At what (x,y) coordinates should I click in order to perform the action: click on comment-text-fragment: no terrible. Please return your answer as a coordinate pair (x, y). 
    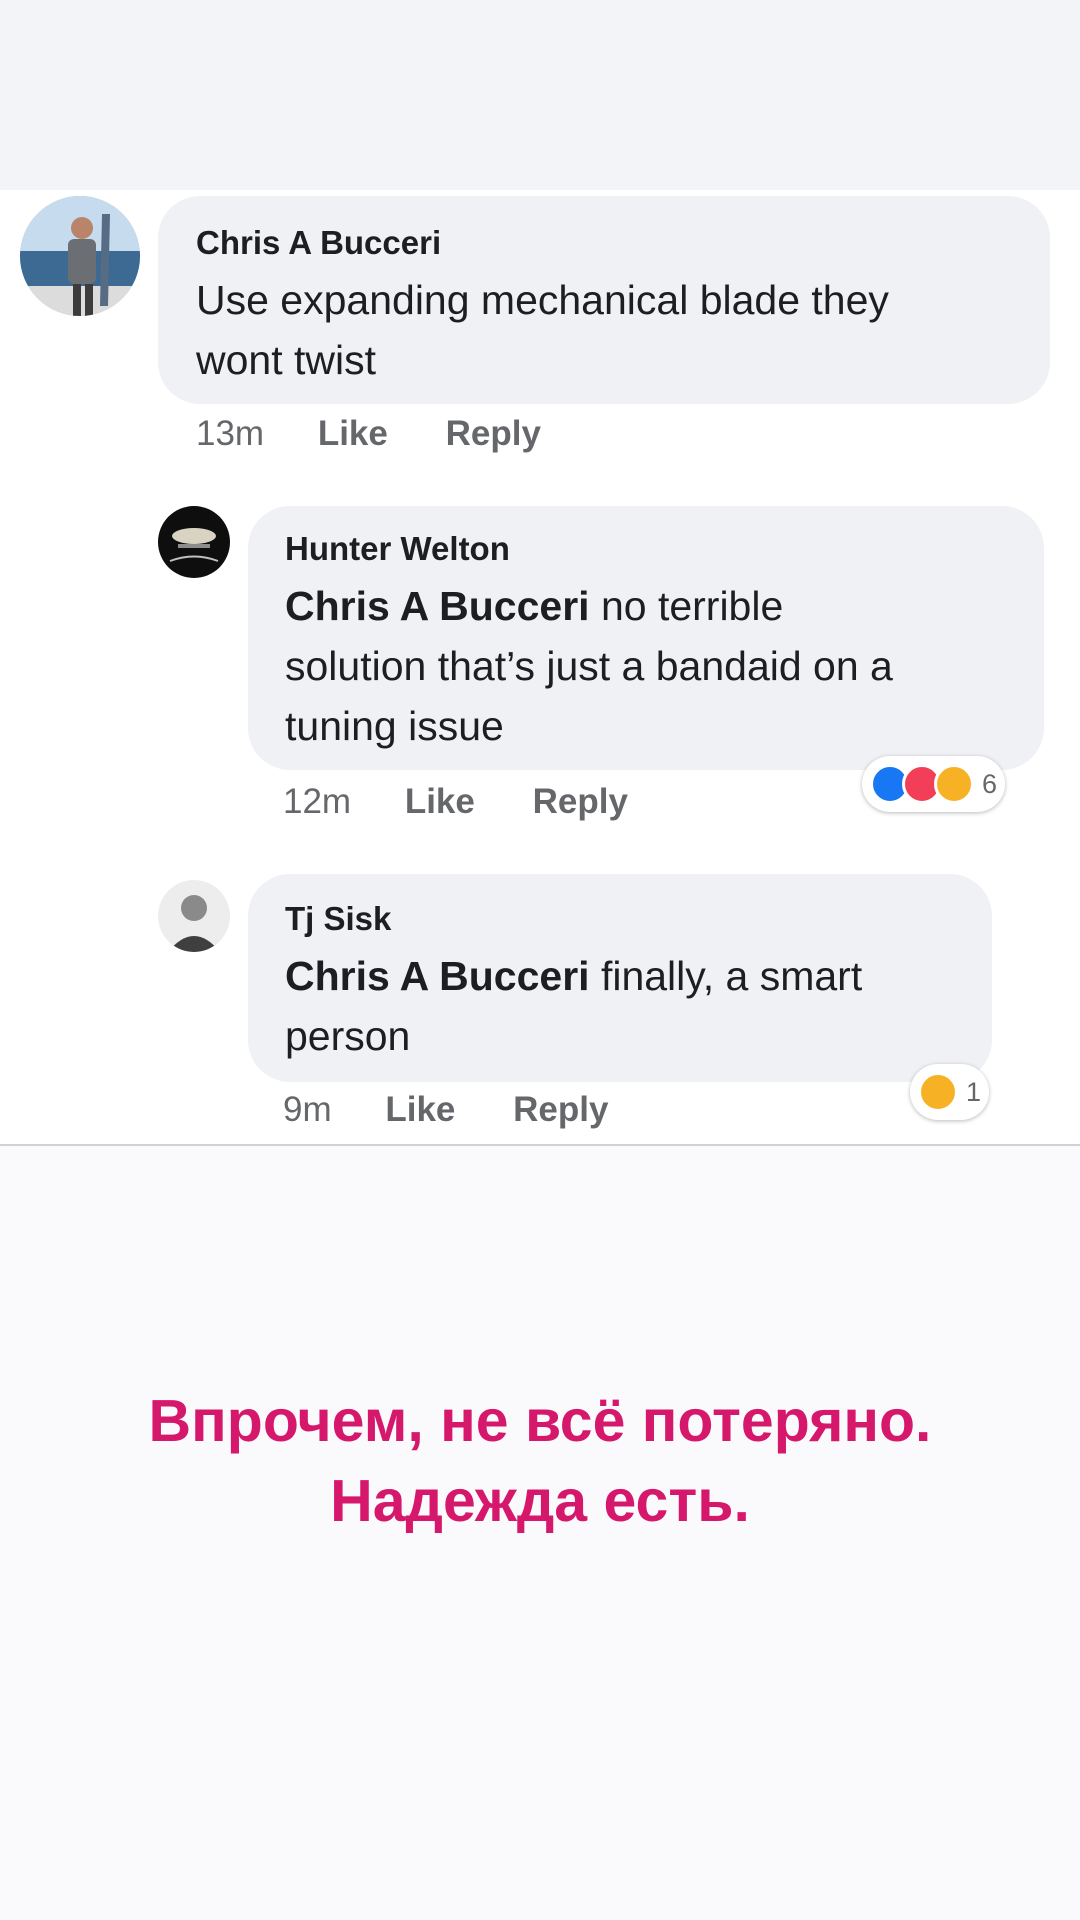
    Looking at the image, I should click on (686, 606).